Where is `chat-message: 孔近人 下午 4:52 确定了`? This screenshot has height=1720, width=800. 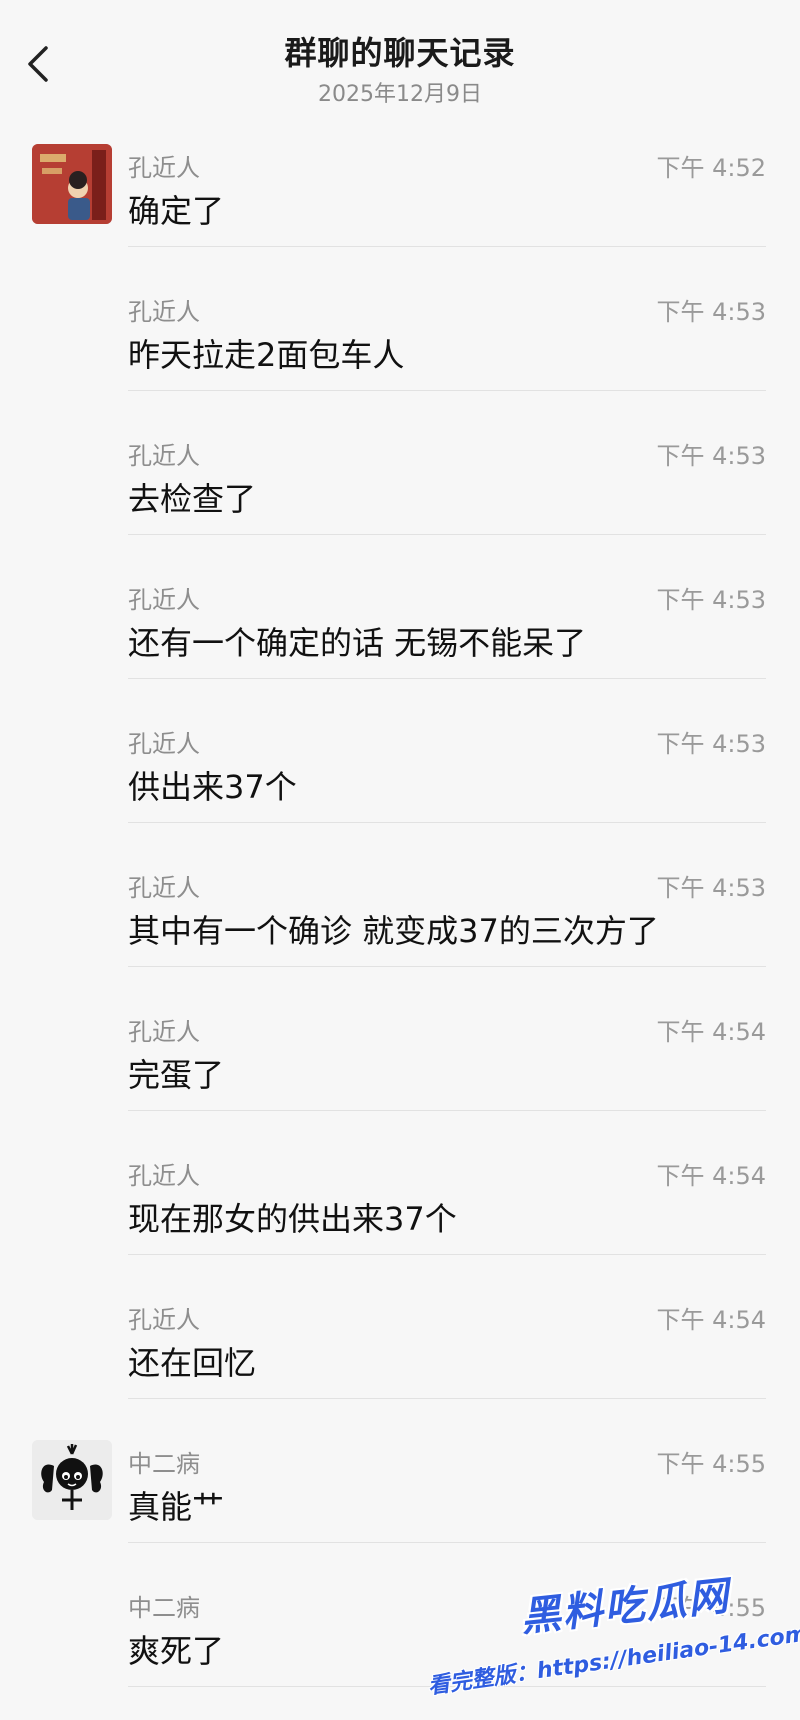
chat-message: 孔近人 下午 4:52 确定了 is located at coordinates (400, 208).